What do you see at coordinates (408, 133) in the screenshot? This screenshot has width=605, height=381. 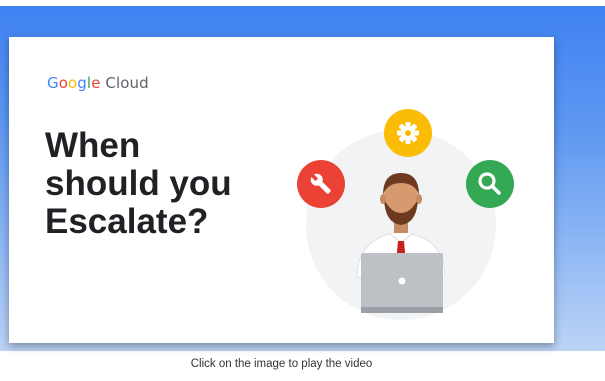 I see `gear-icon` at bounding box center [408, 133].